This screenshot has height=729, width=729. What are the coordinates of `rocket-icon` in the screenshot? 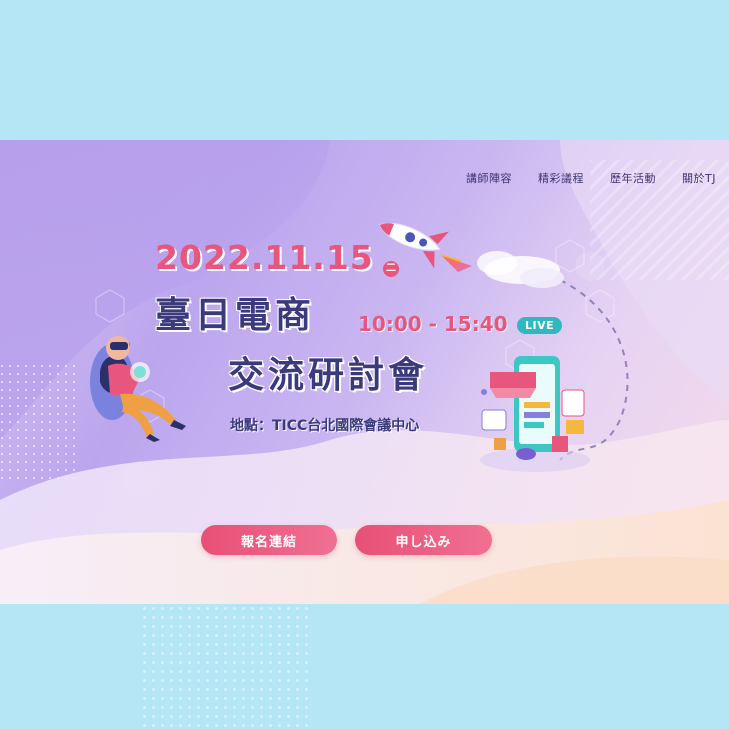 It's located at (471, 255).